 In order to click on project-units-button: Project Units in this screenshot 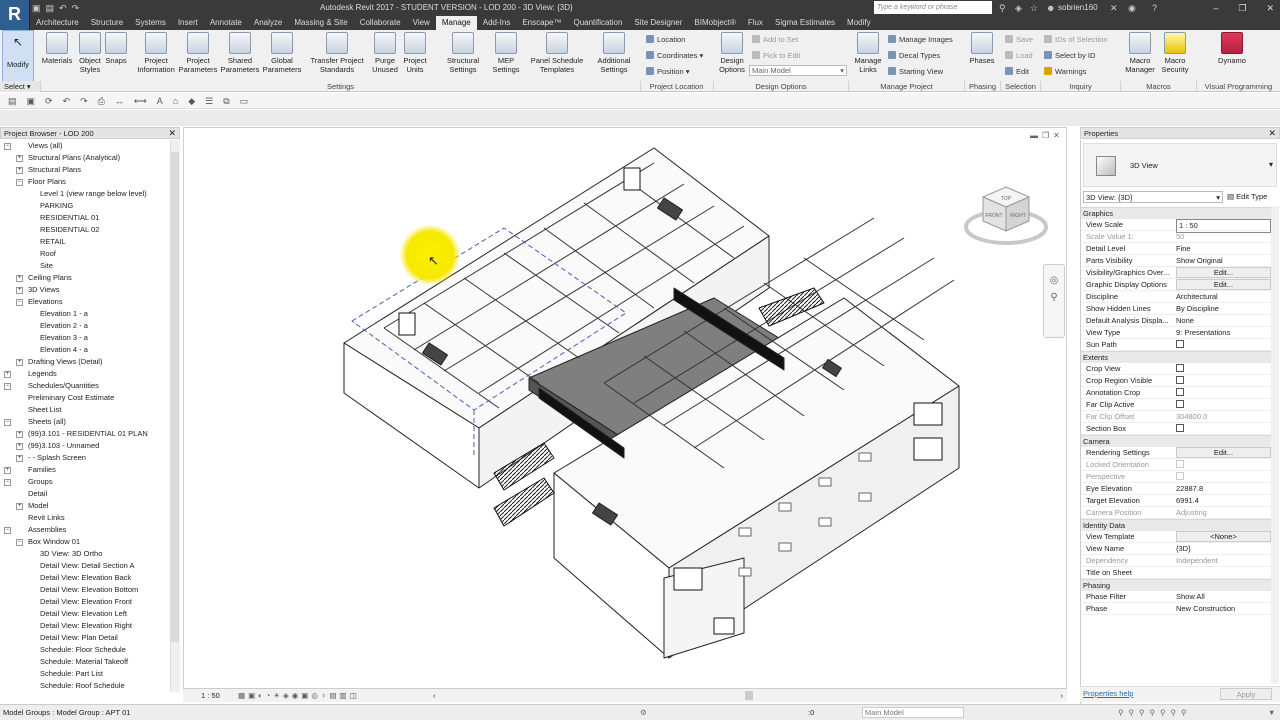, I will do `click(415, 53)`.